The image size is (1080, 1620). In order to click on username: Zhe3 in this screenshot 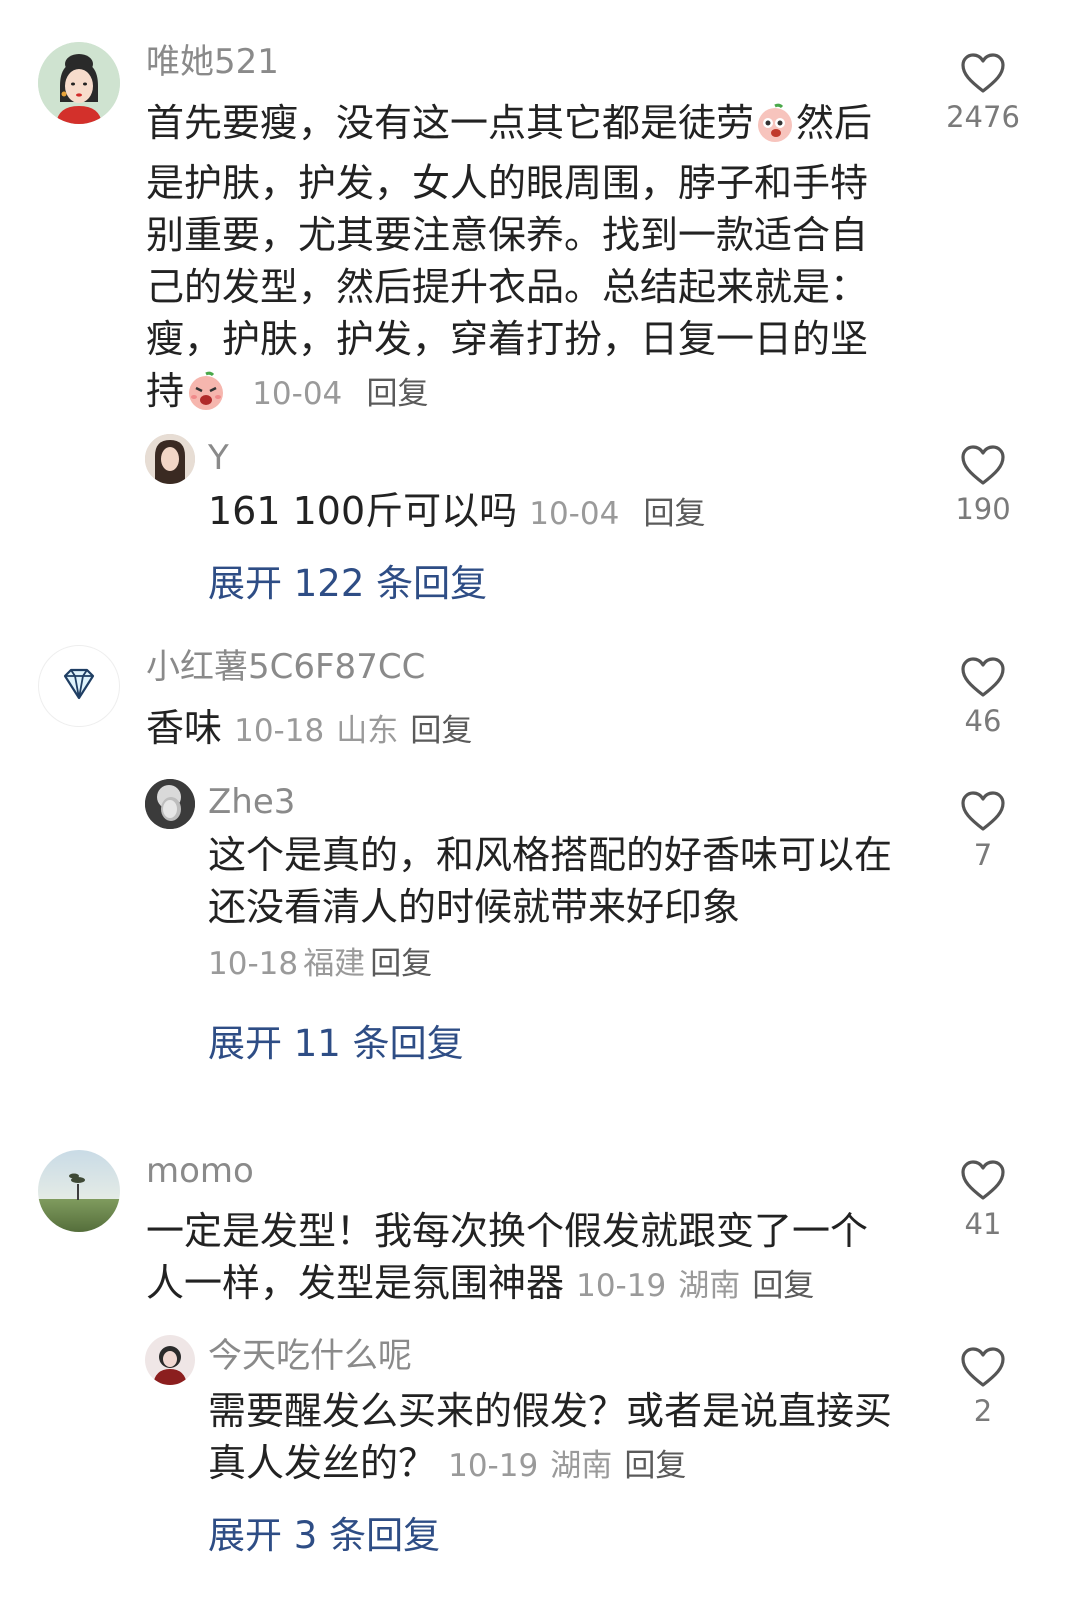, I will do `click(251, 802)`.